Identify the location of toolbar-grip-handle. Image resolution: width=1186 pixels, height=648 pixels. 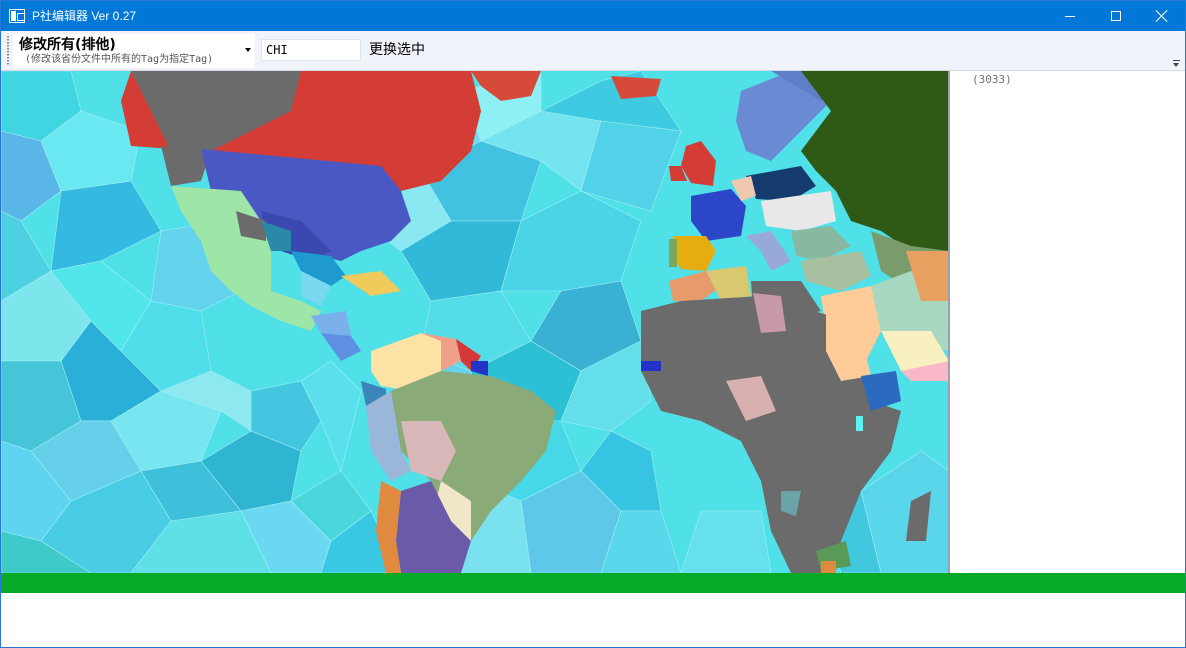
(8, 51).